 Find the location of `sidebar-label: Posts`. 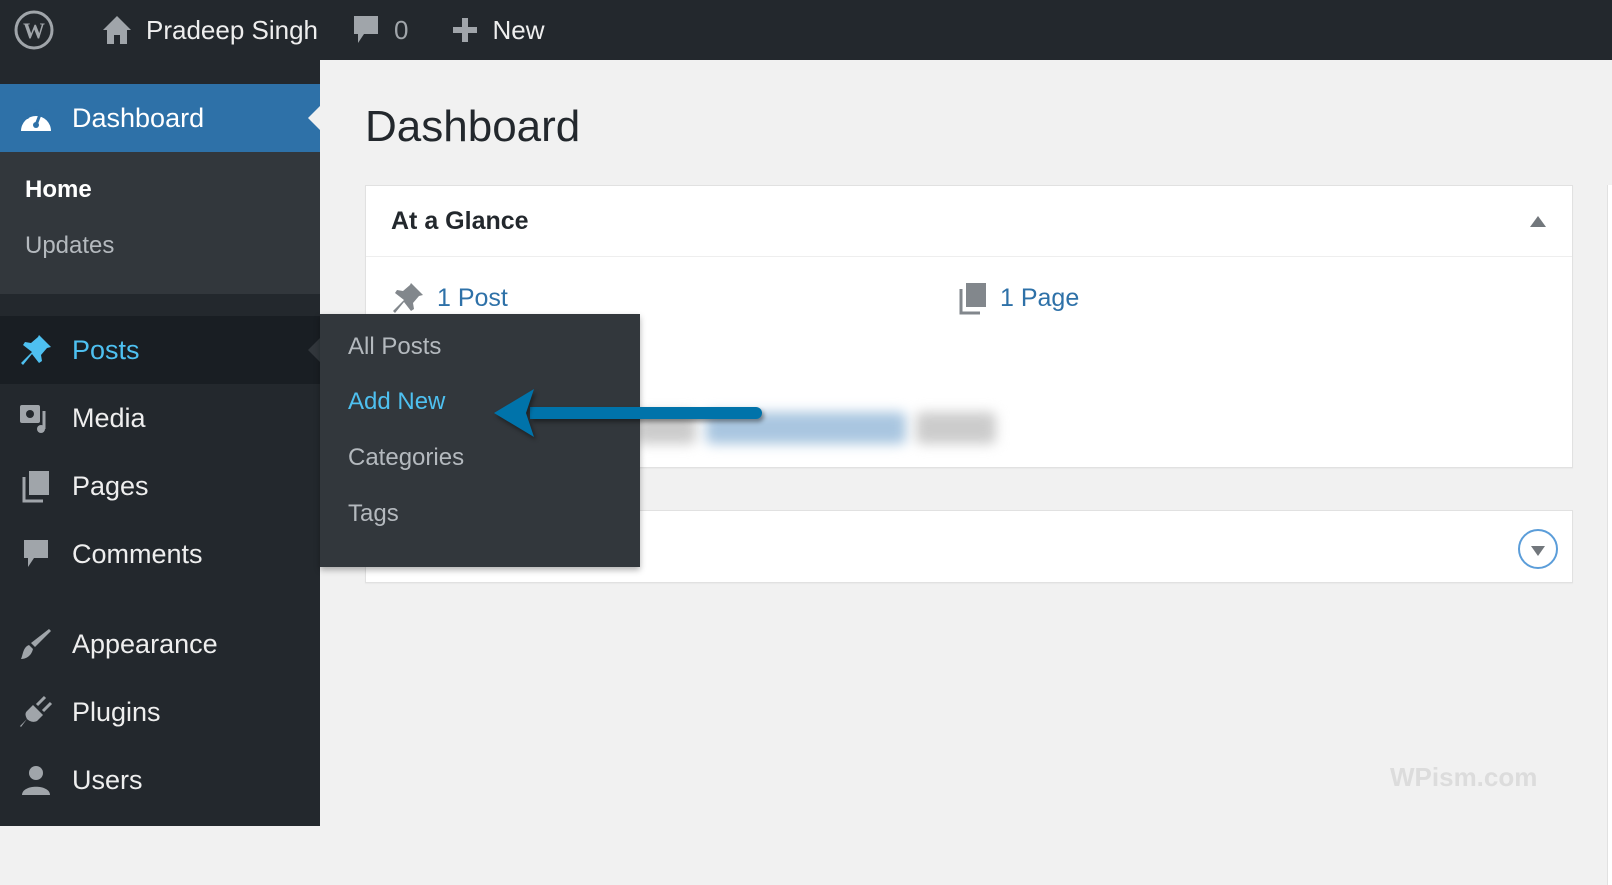

sidebar-label: Posts is located at coordinates (106, 349).